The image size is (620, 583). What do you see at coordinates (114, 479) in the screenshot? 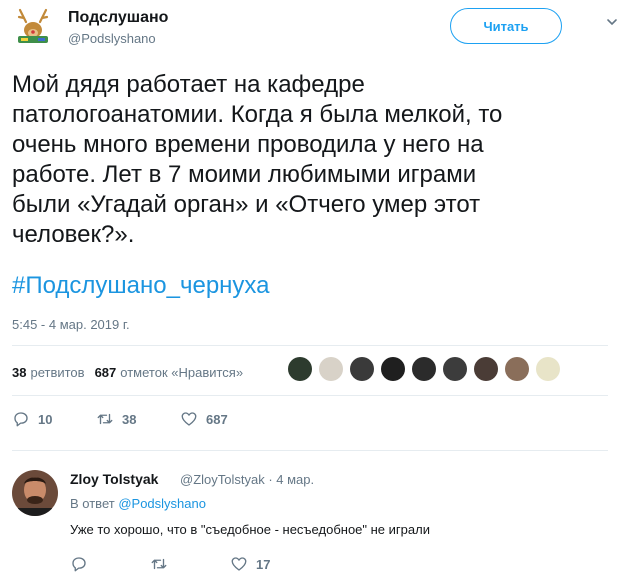
I see `reply-author-name: Zloy Tolstyak` at bounding box center [114, 479].